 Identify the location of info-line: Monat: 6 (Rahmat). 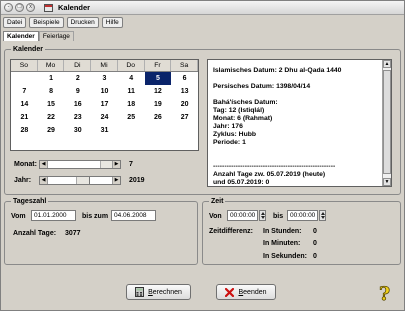
(243, 118).